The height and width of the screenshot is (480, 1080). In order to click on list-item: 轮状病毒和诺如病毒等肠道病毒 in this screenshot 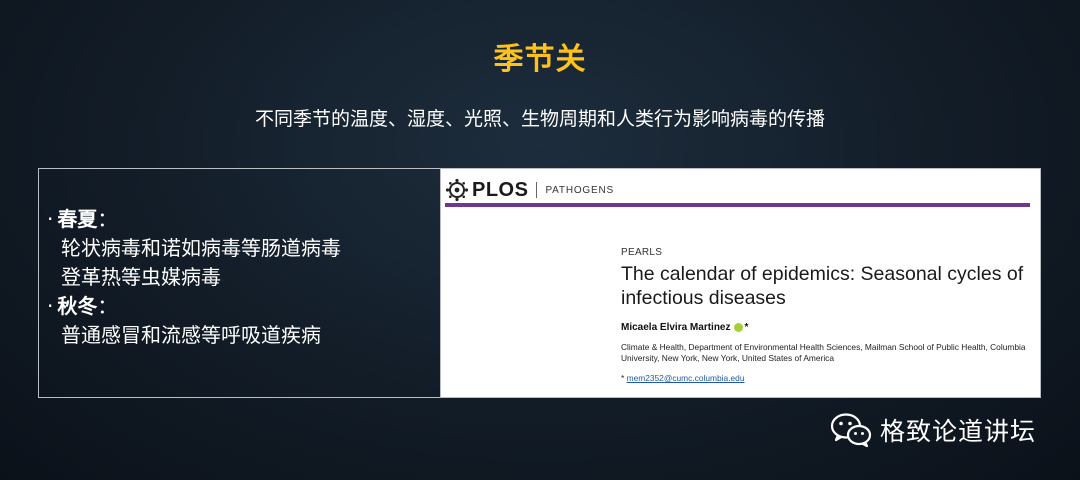, I will do `click(201, 248)`.